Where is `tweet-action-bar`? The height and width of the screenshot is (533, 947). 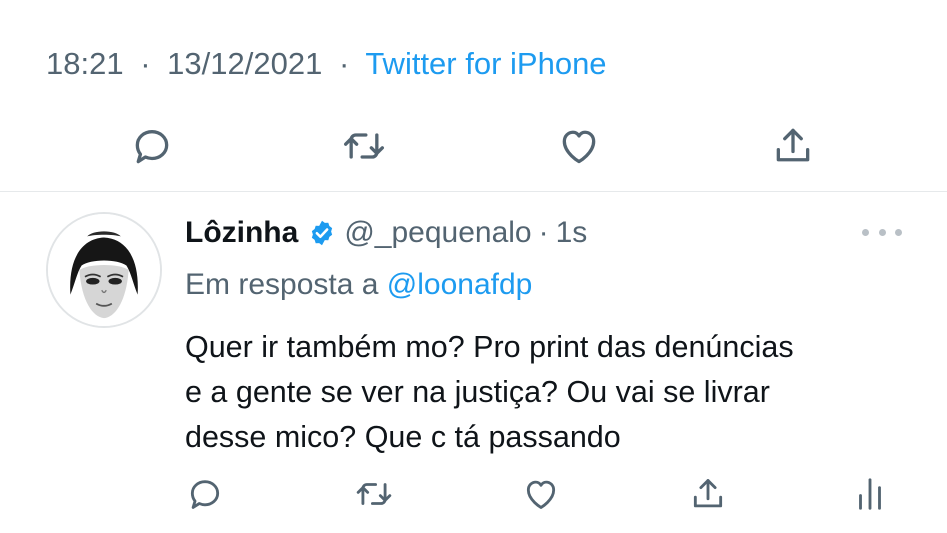 tweet-action-bar is located at coordinates (473, 146).